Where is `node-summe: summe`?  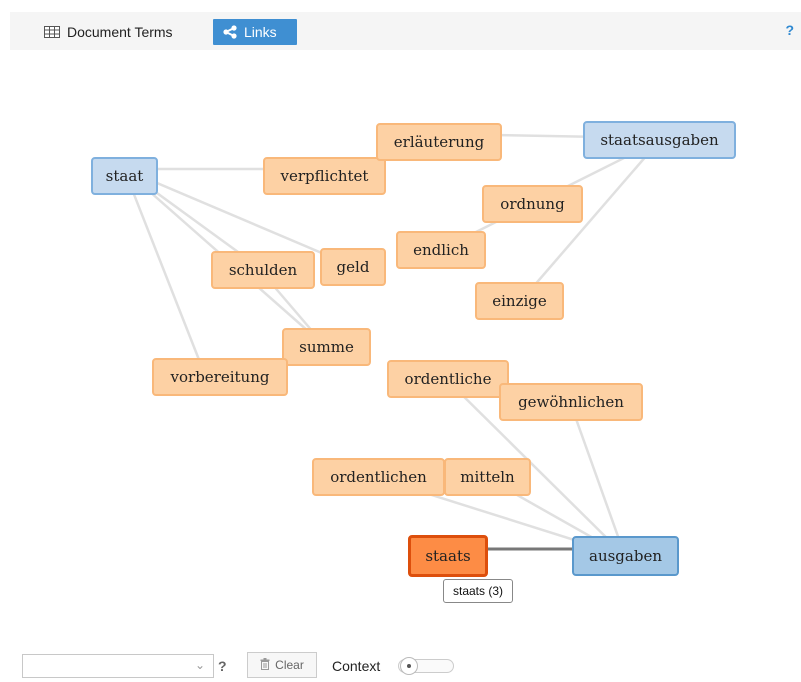 node-summe: summe is located at coordinates (326, 347).